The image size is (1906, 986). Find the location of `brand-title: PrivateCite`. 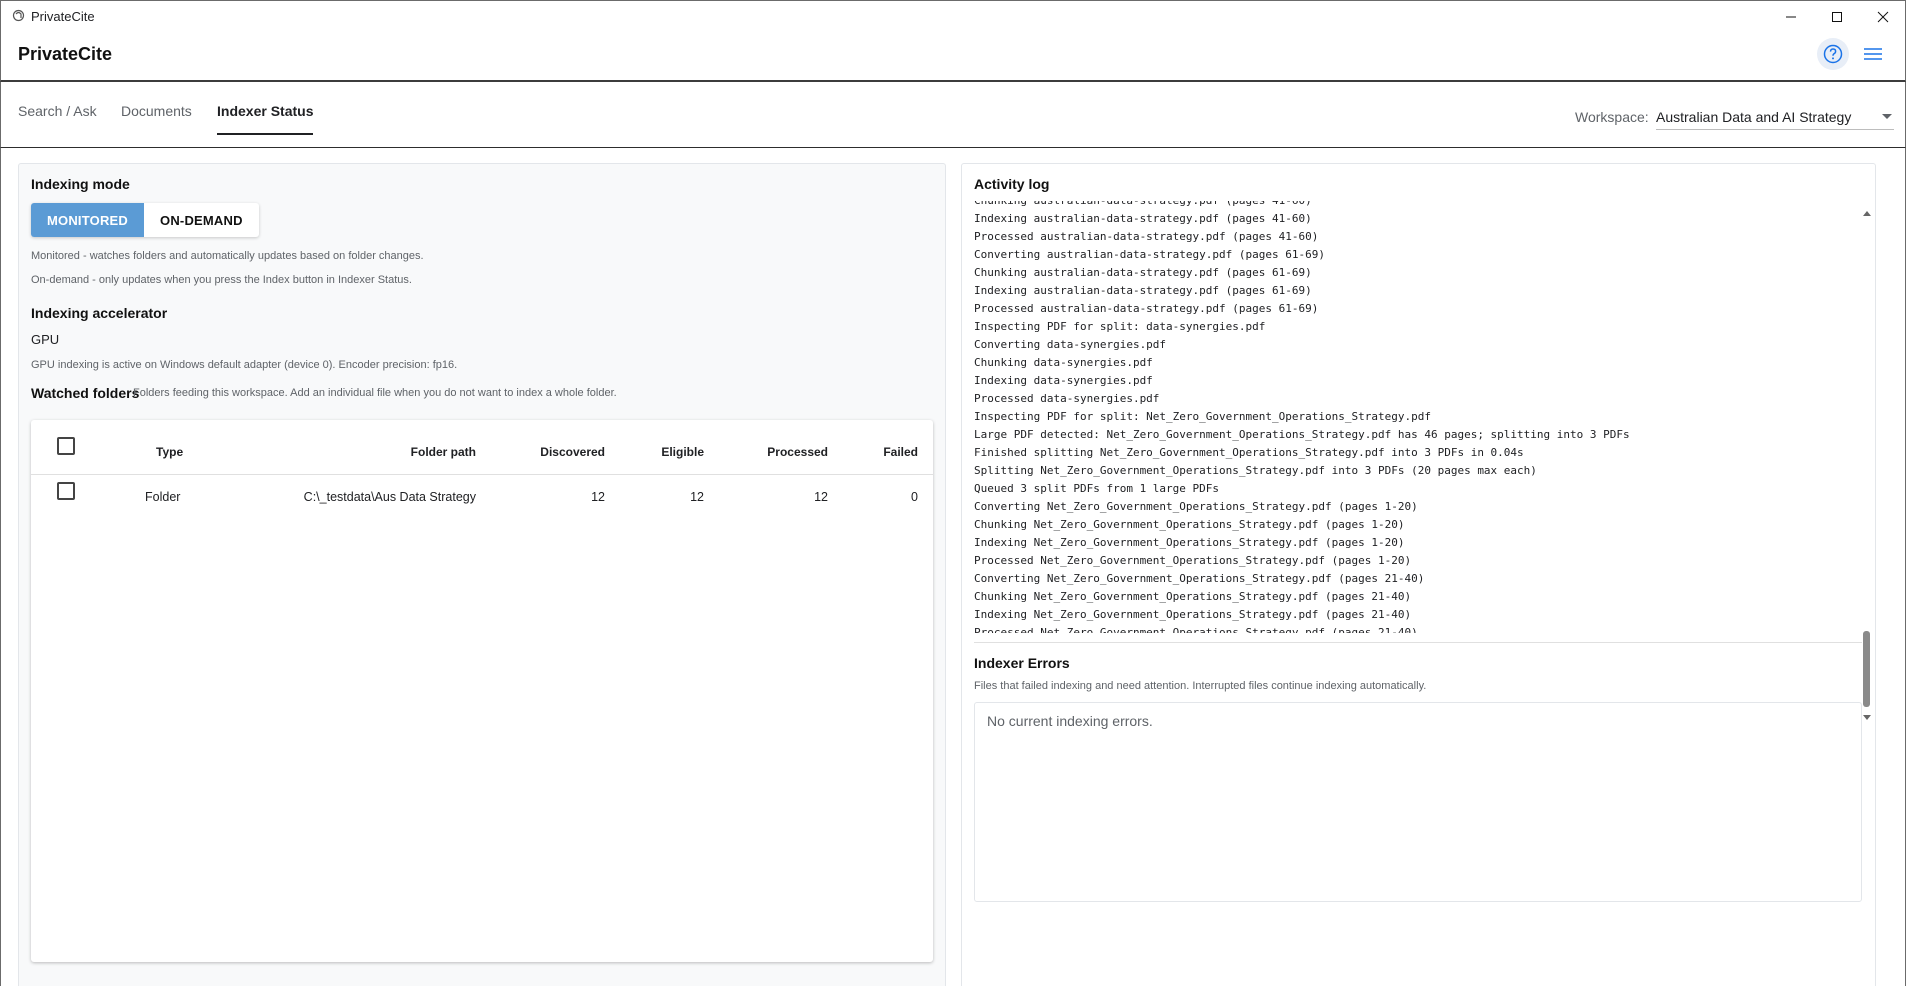

brand-title: PrivateCite is located at coordinates (65, 54).